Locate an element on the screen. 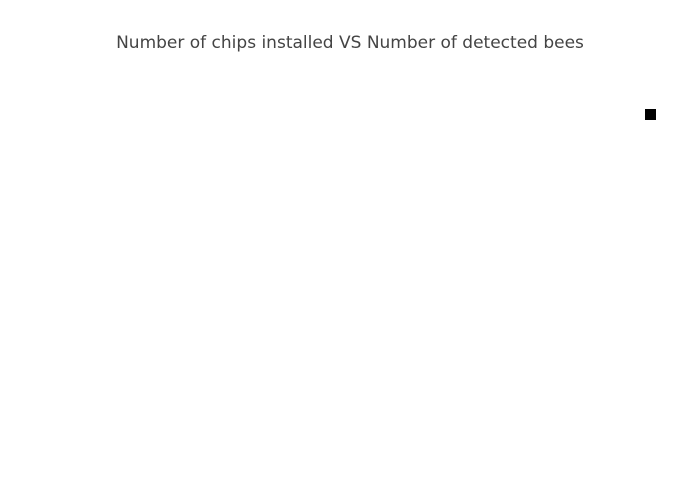 This screenshot has height=500, width=700. legend-swatch is located at coordinates (650, 114).